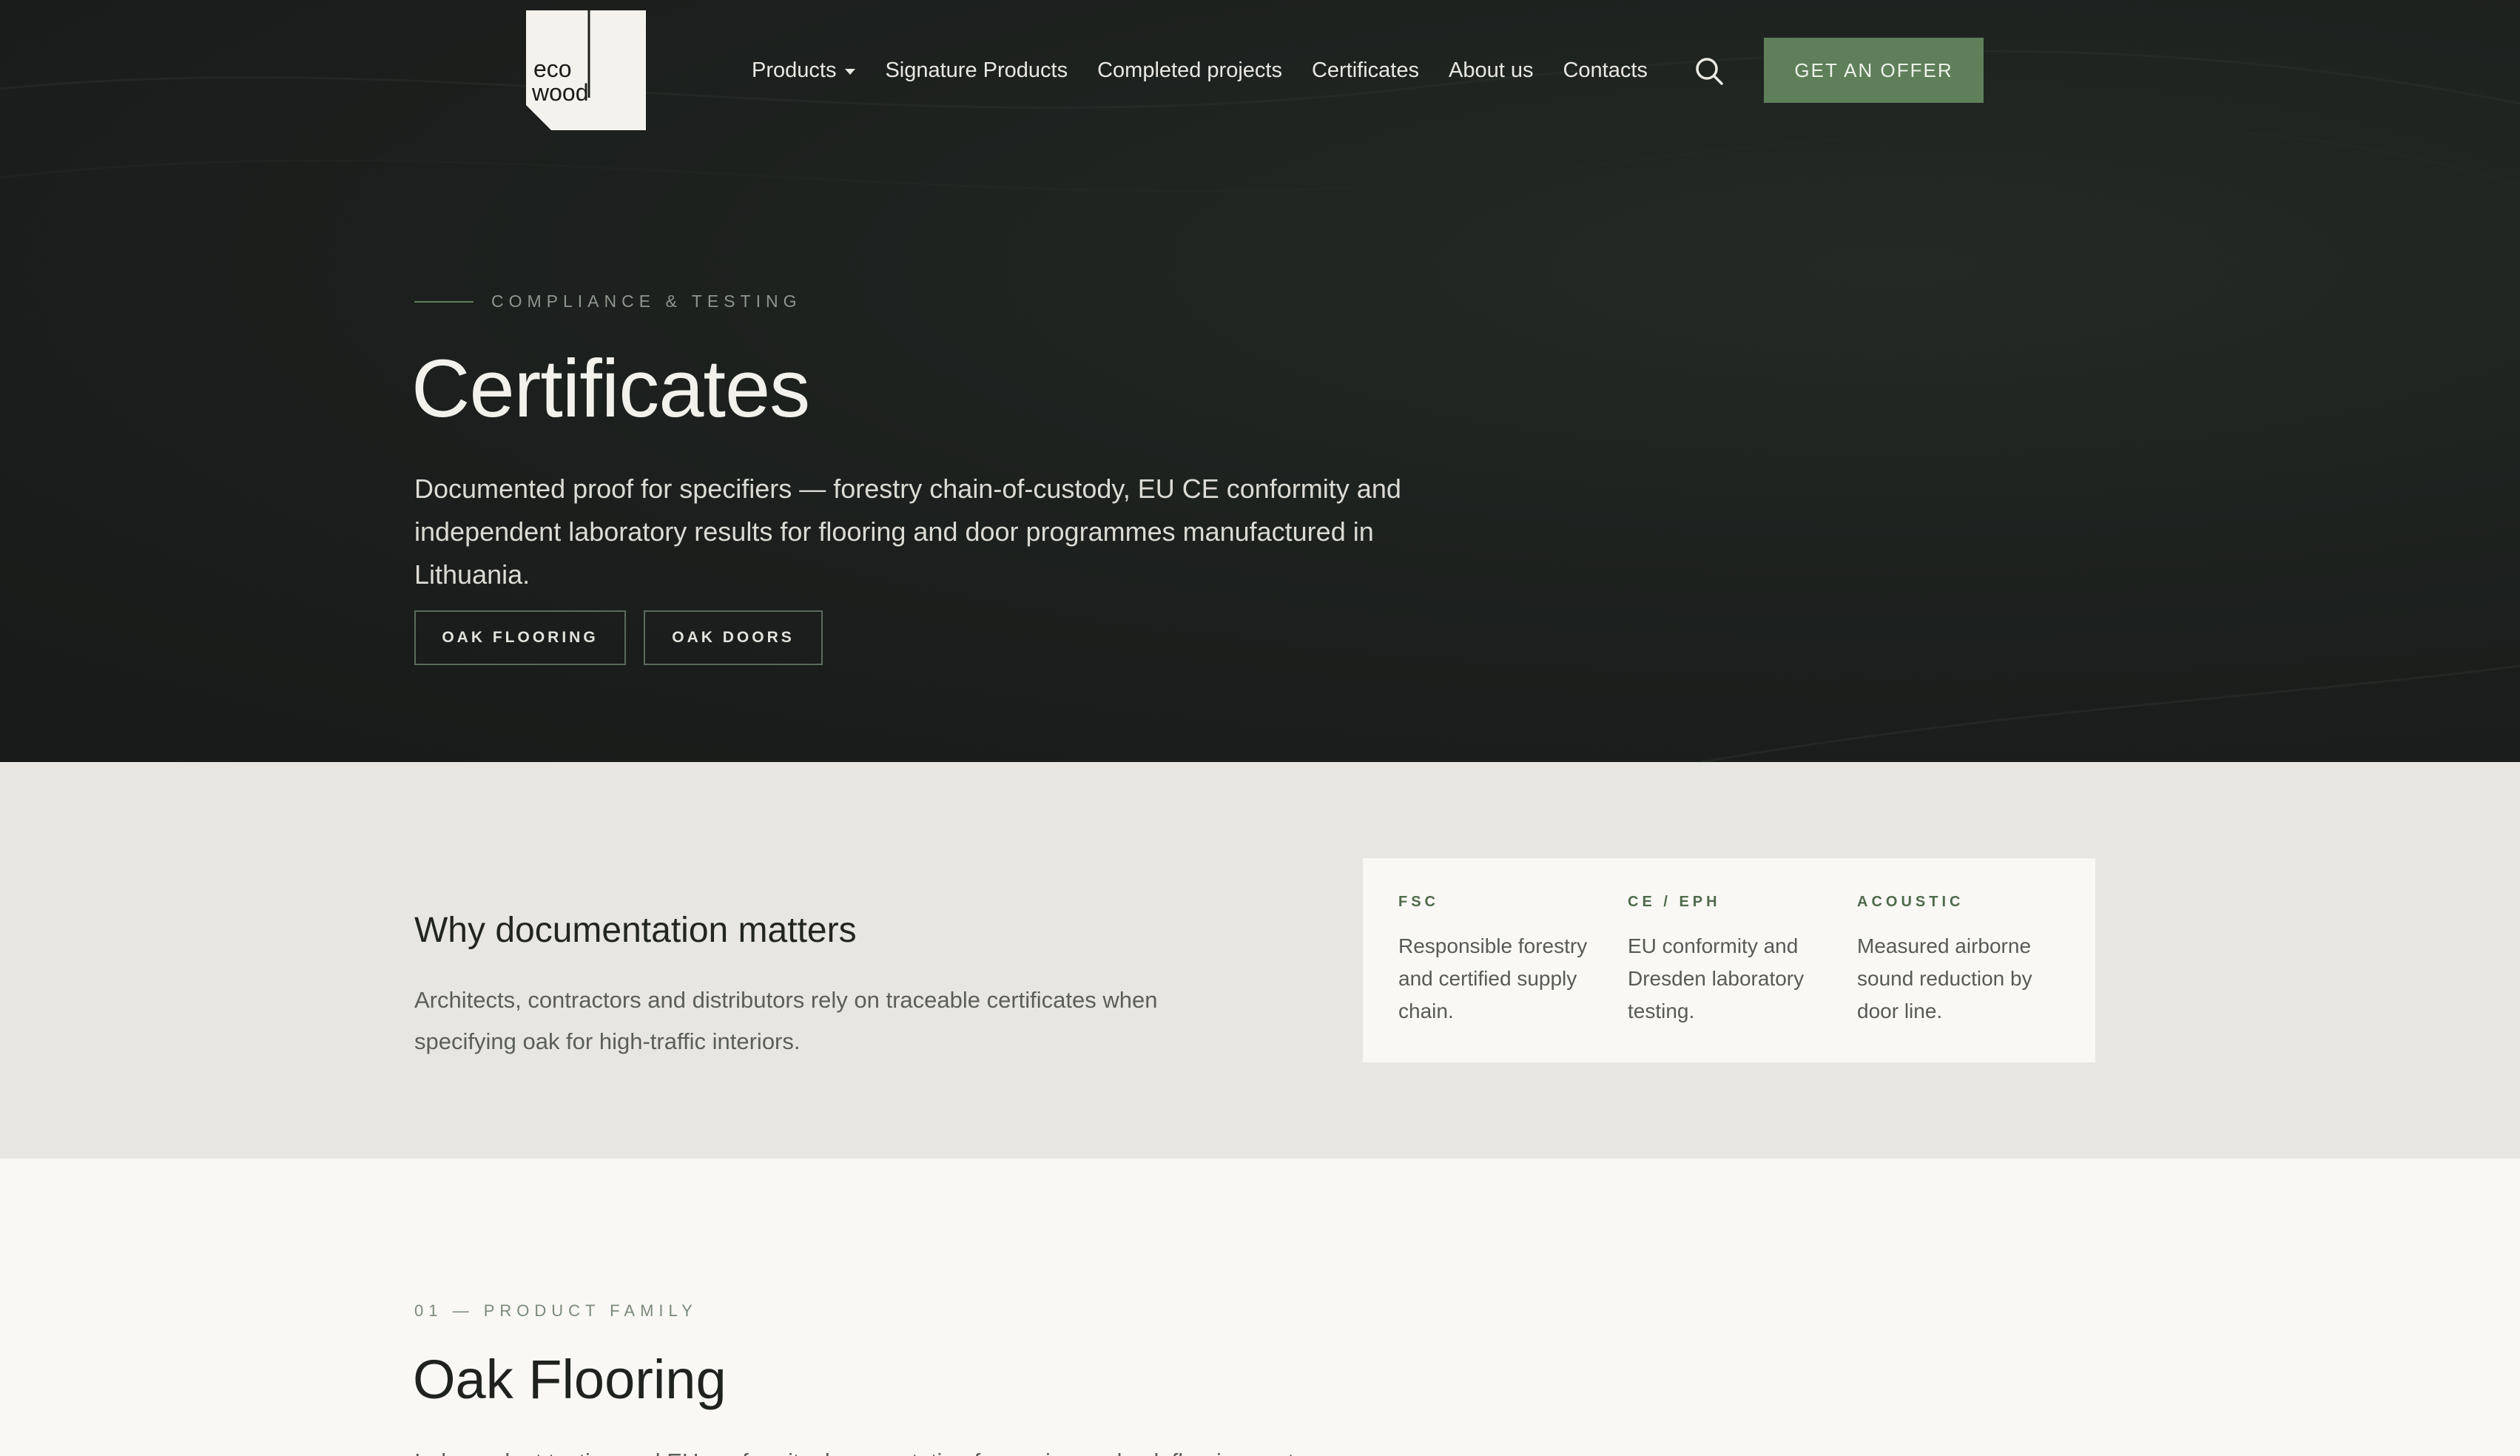  Describe the element at coordinates (444, 301) in the screenshot. I see `eyebrow-divider` at that location.